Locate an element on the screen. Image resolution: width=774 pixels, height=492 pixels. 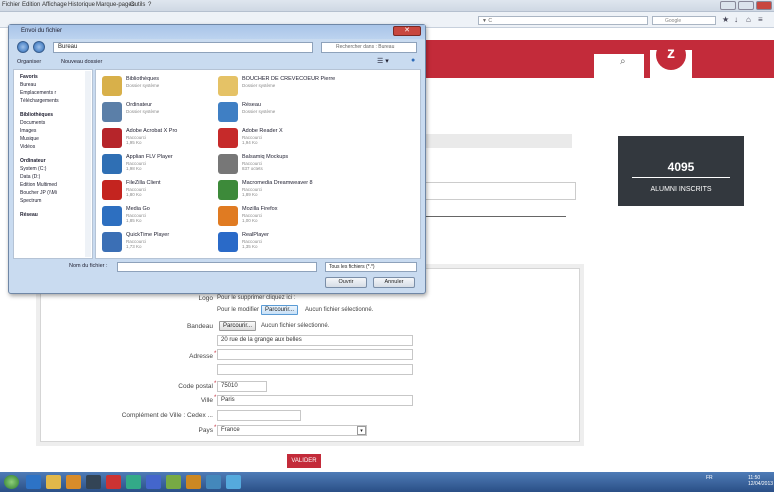
menu-icon: ≡ is located at coordinates (760, 19).